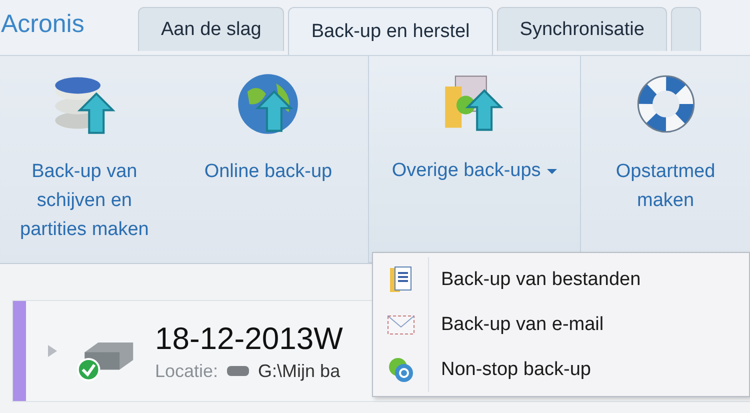 Image resolution: width=750 pixels, height=413 pixels. What do you see at coordinates (211, 29) in the screenshot?
I see `tab: Aan de slag` at bounding box center [211, 29].